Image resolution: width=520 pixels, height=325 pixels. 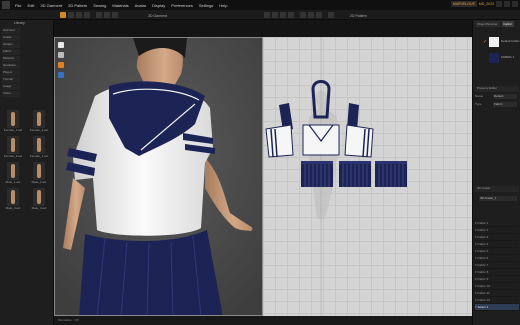 What do you see at coordinates (303, 15) in the screenshot?
I see `seam-tool-icon` at bounding box center [303, 15].